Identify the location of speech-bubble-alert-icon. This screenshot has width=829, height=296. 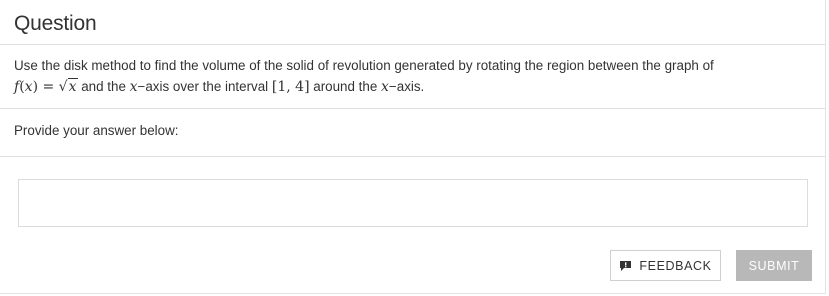
(625, 265).